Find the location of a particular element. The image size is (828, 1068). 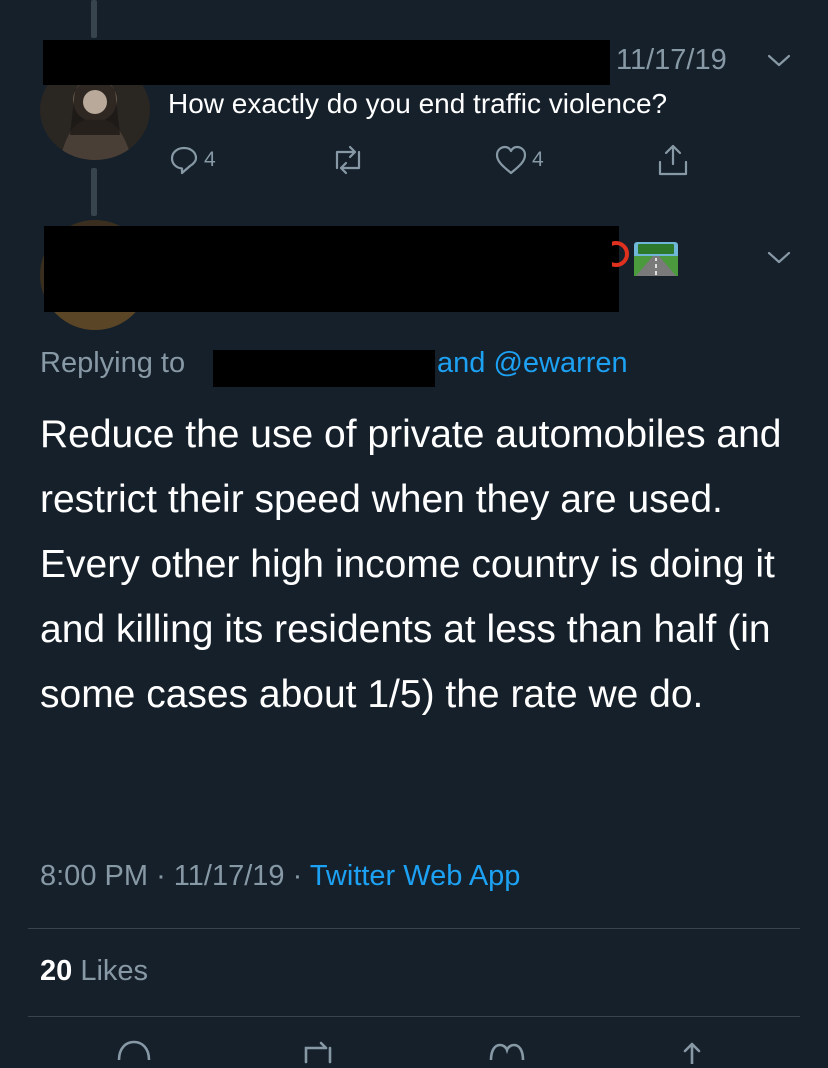

reply-button: 4 is located at coordinates (192, 160).